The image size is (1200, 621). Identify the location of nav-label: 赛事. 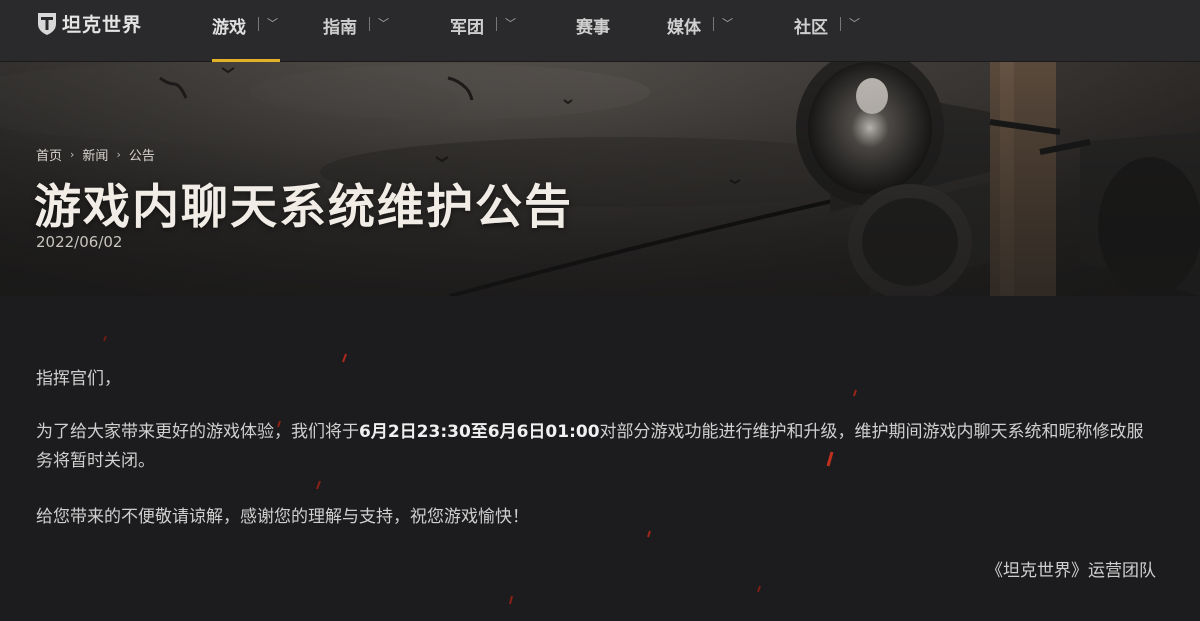
(593, 28).